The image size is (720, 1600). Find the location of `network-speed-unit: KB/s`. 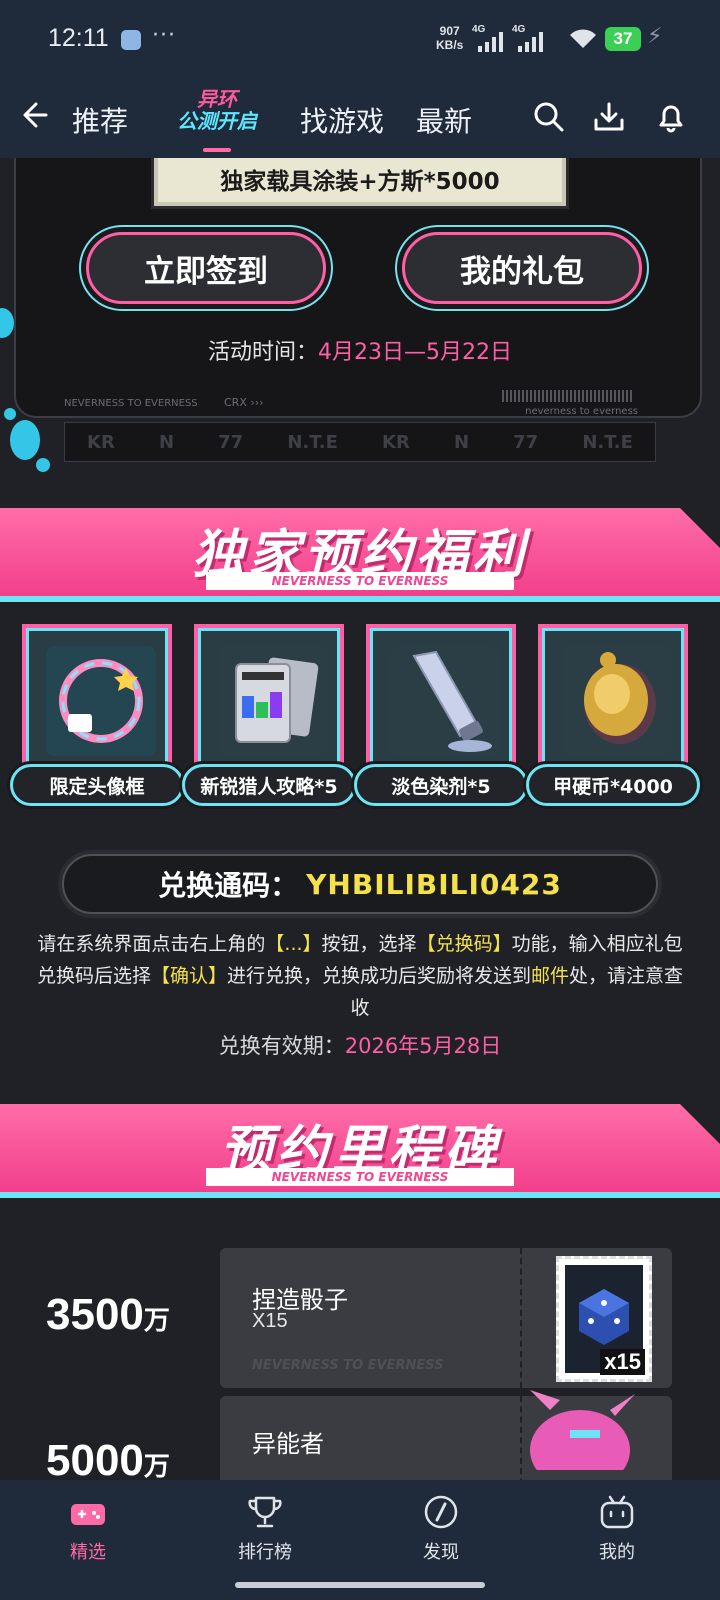

network-speed-unit: KB/s is located at coordinates (450, 45).